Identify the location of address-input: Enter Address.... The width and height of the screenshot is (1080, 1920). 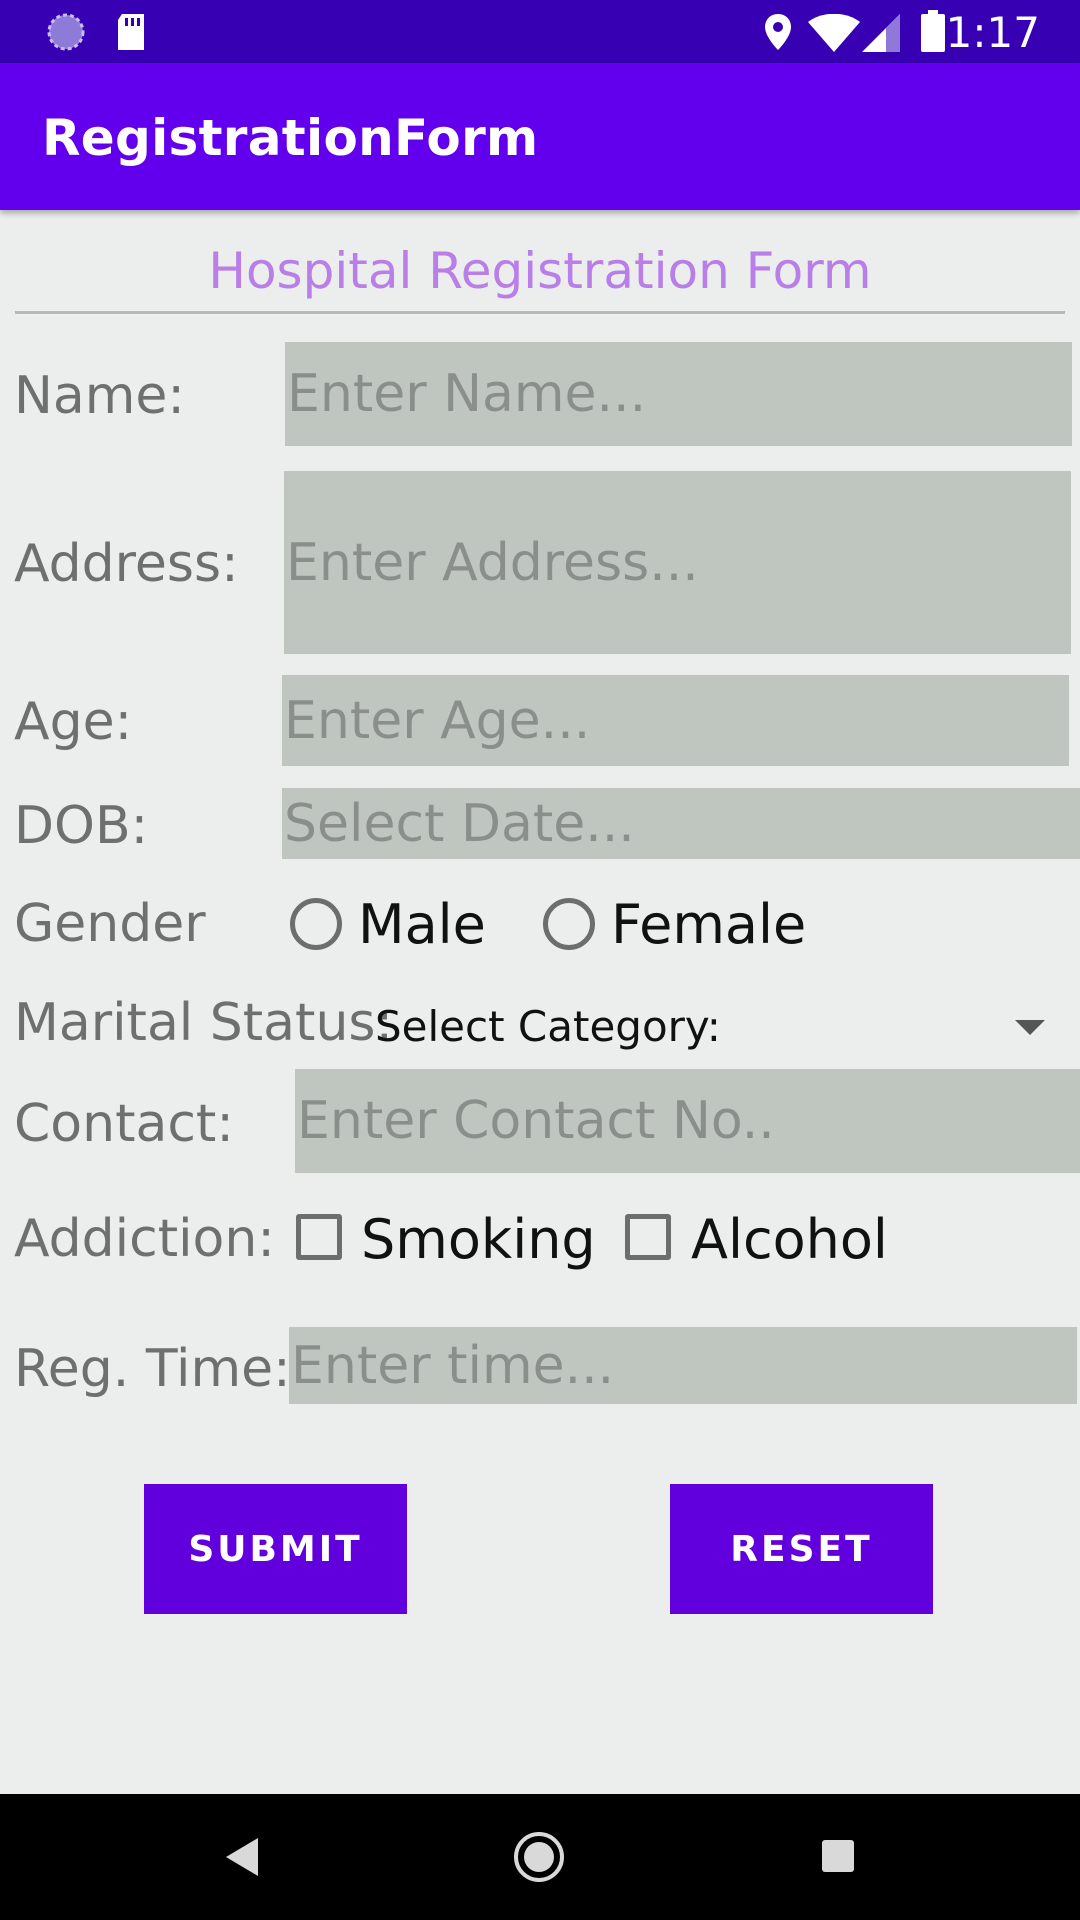
(677, 562).